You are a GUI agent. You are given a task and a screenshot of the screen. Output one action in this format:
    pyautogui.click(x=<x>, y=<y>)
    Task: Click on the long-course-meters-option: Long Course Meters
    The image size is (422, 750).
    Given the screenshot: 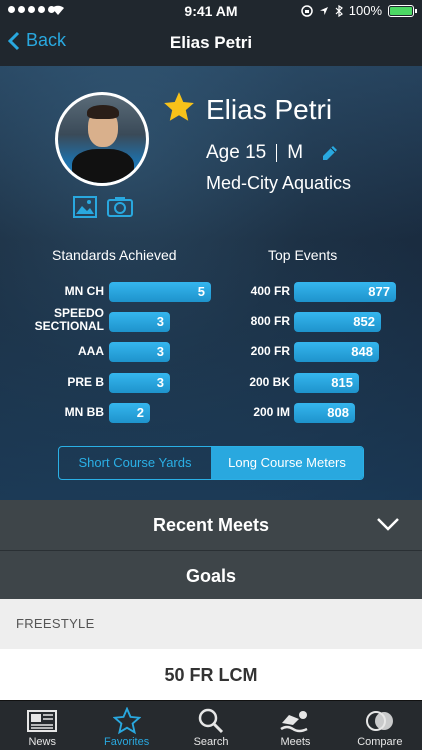 What is the action you would take?
    pyautogui.click(x=287, y=463)
    